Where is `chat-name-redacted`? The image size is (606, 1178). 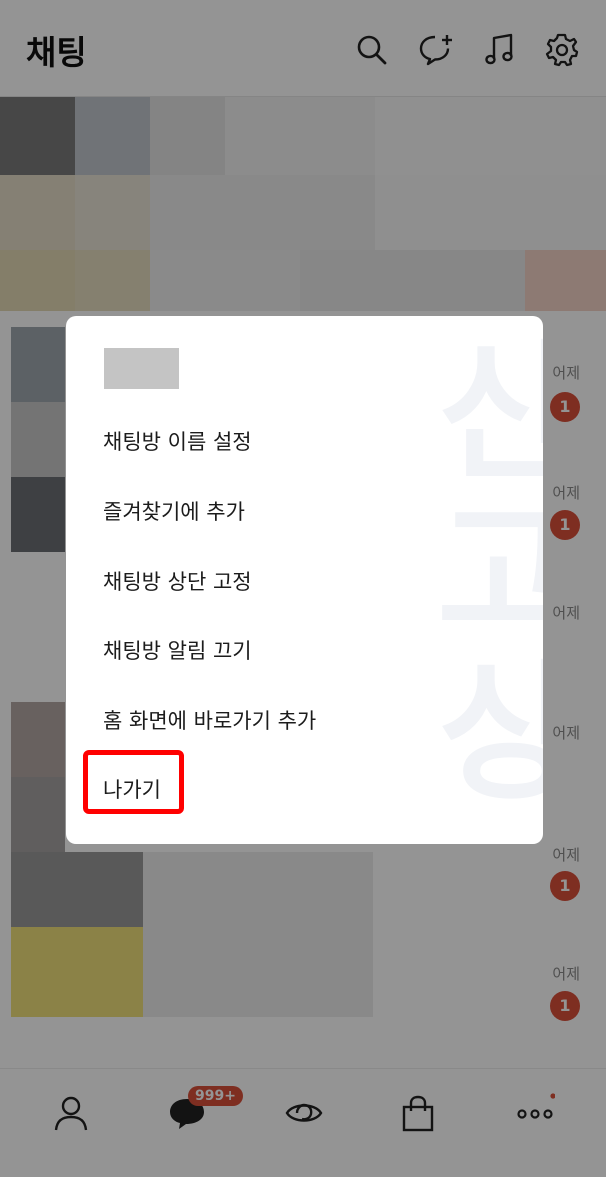
chat-name-redacted is located at coordinates (141, 368).